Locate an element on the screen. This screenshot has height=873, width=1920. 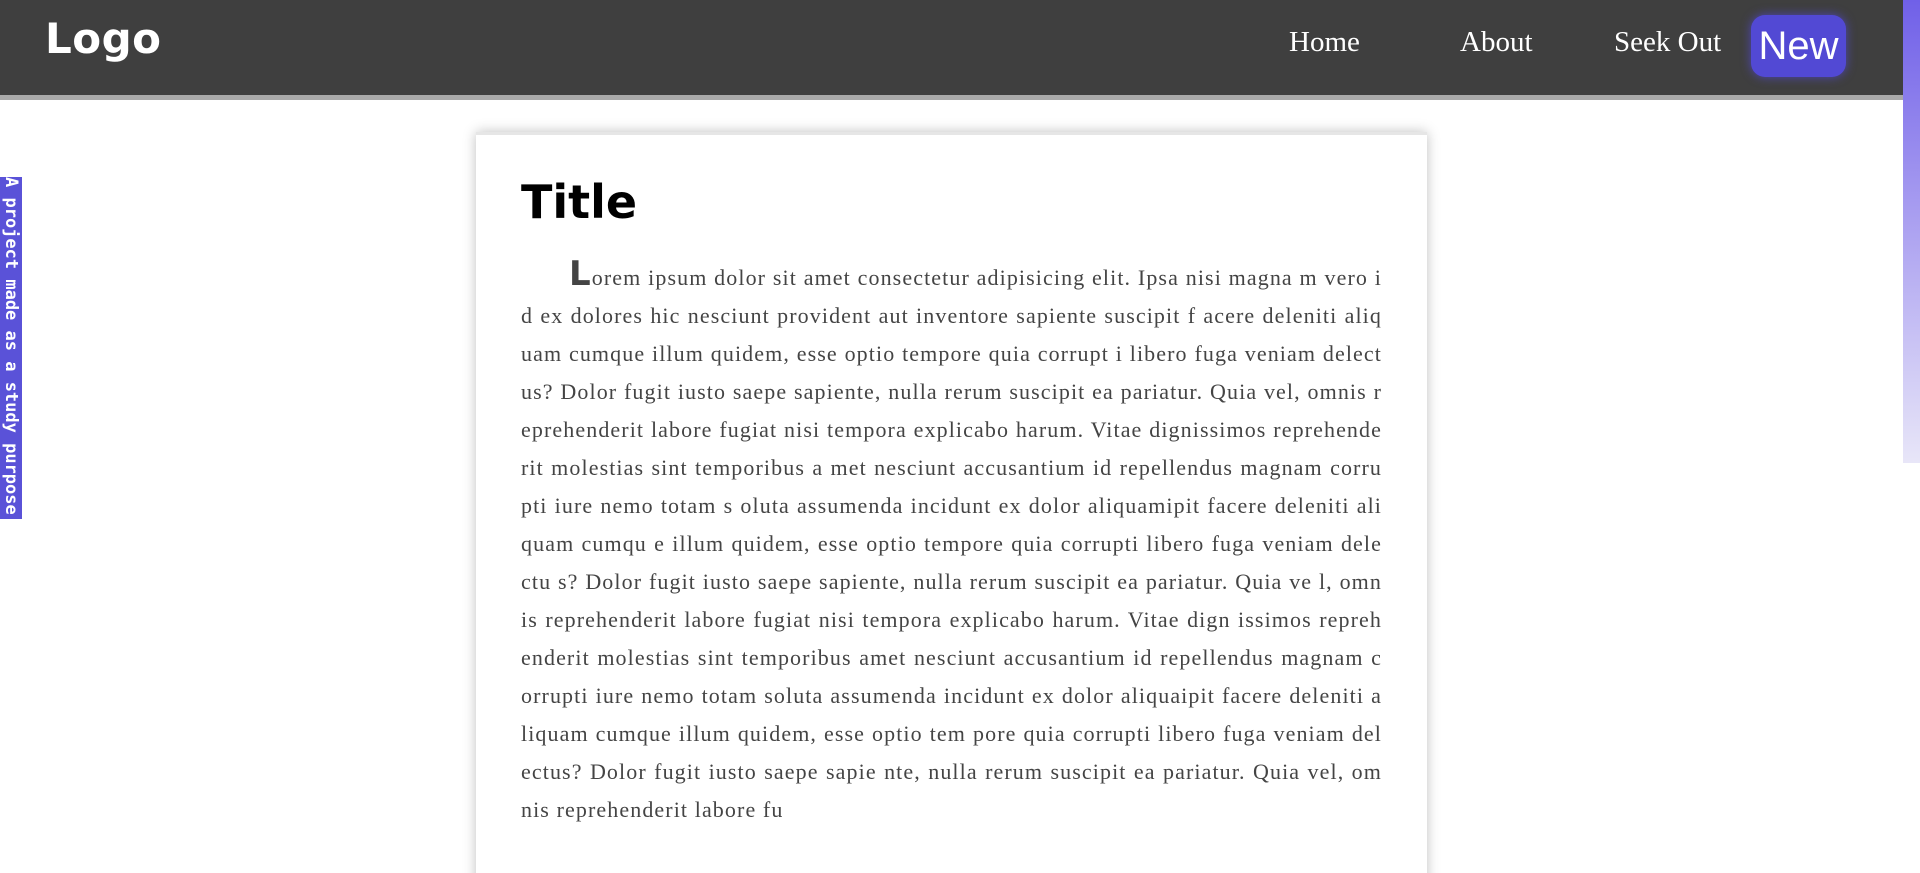
top-navbar: Logo Home About Seek Out New is located at coordinates (951, 50).